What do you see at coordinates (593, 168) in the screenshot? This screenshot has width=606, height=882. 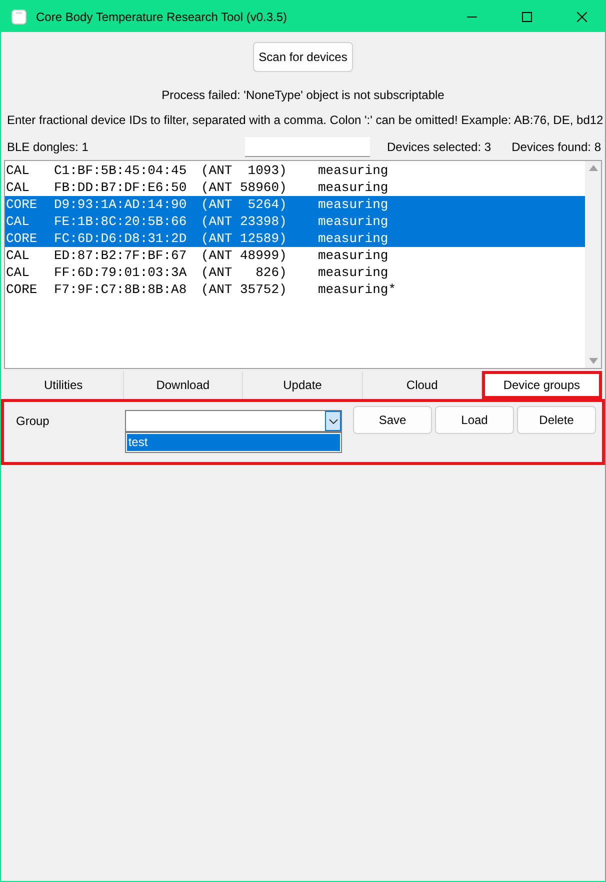 I see `scroll-up-icon` at bounding box center [593, 168].